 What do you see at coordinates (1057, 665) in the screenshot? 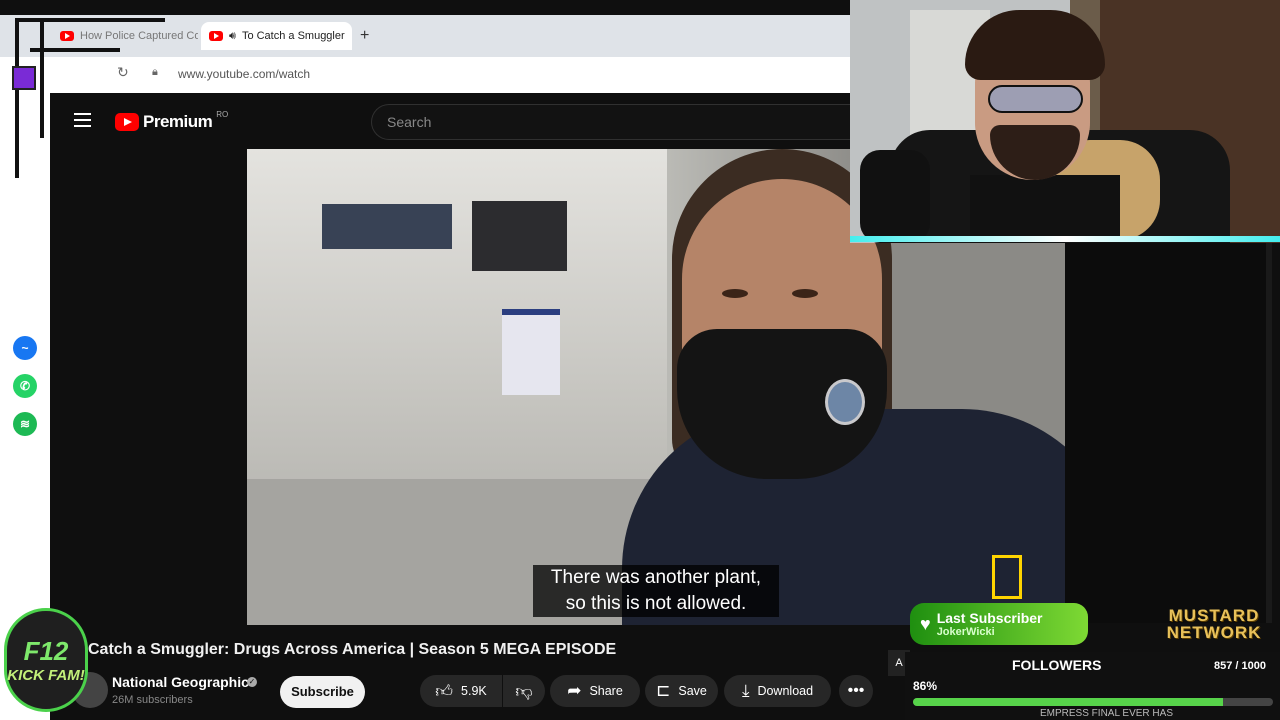
I see `followers-title: FOLLOWERS` at bounding box center [1057, 665].